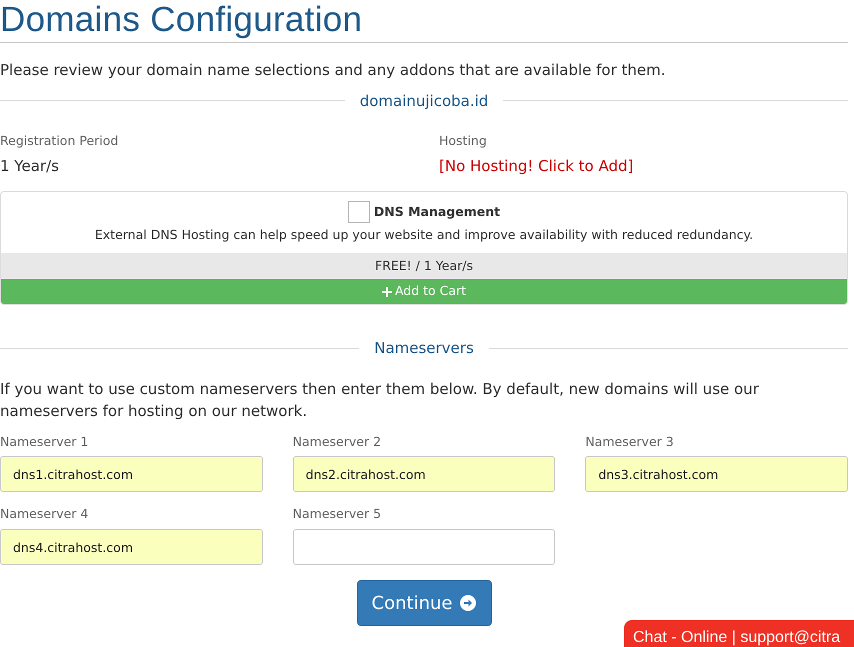 This screenshot has height=647, width=854. What do you see at coordinates (131, 547) in the screenshot?
I see `nameserver-field: dns4.citrahost.com` at bounding box center [131, 547].